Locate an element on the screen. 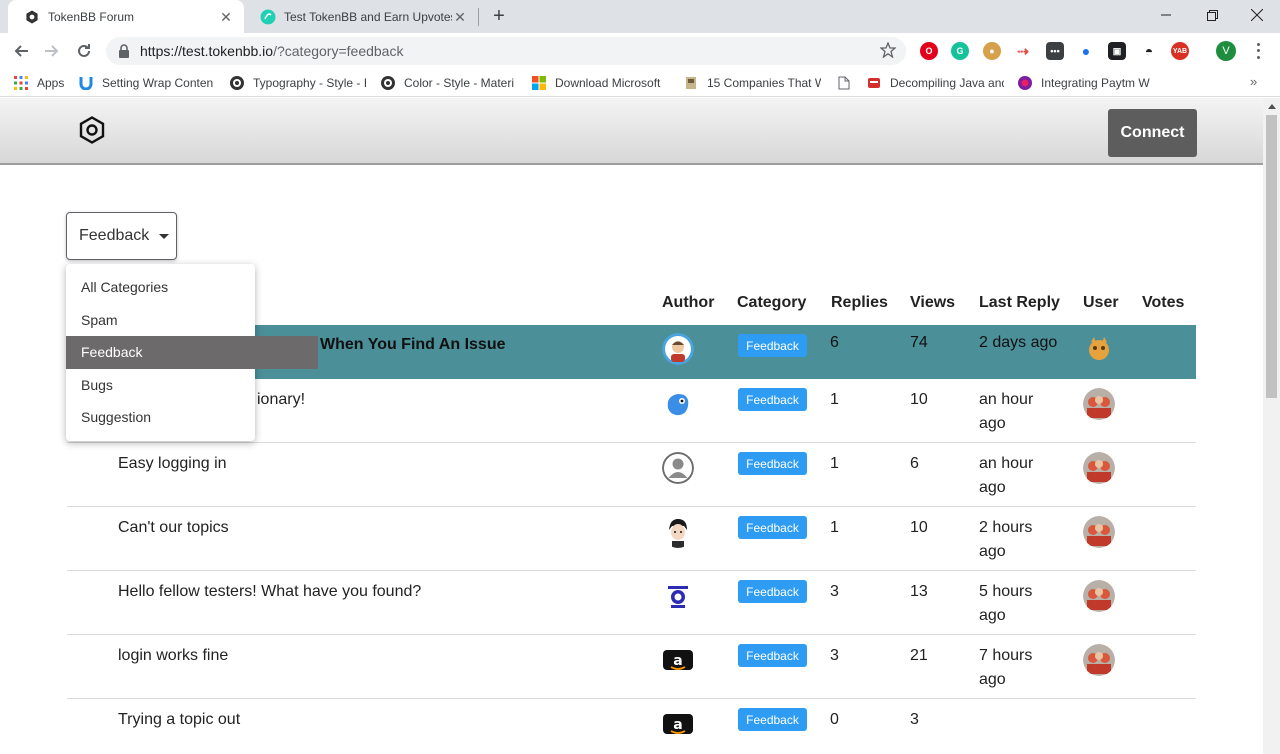 The height and width of the screenshot is (754, 1280). bookmark-star-icon is located at coordinates (888, 51).